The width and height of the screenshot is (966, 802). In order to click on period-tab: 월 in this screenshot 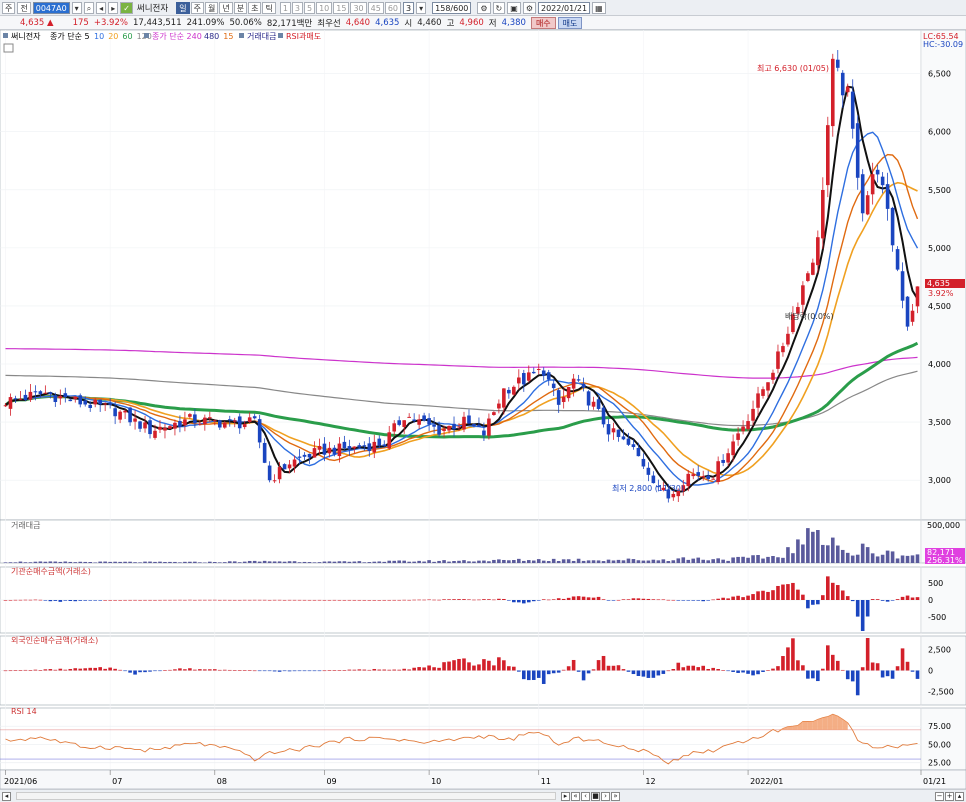, I will do `click(211, 7)`.